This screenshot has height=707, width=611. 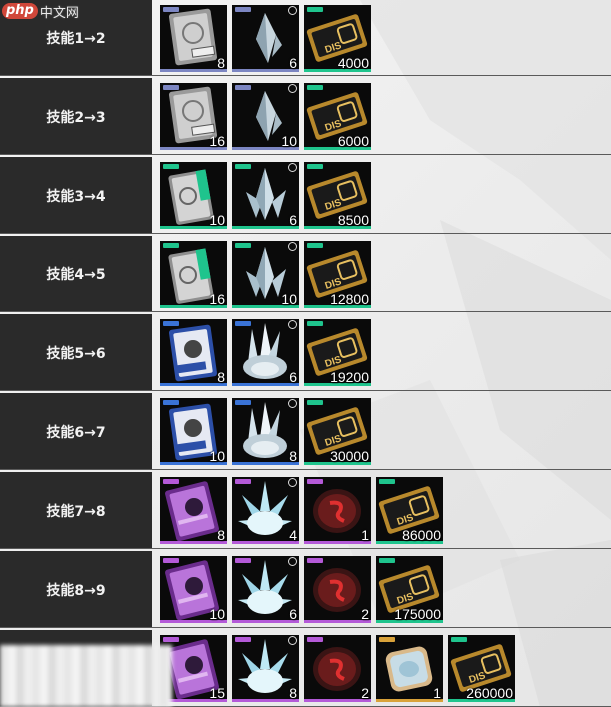 I want to click on table-row: 技能8→9 10 6 2 DIS 175000, so click(x=305, y=589).